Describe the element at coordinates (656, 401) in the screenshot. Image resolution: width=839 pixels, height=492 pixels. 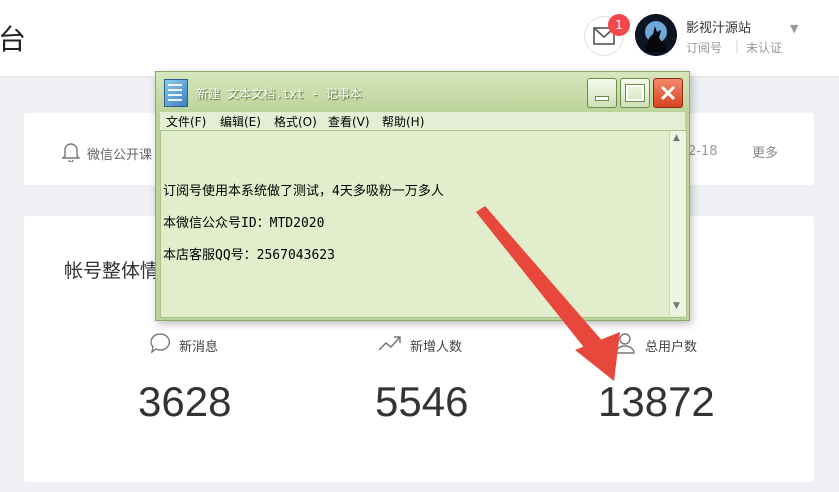
I see `stat-value-total-users: 13872` at that location.